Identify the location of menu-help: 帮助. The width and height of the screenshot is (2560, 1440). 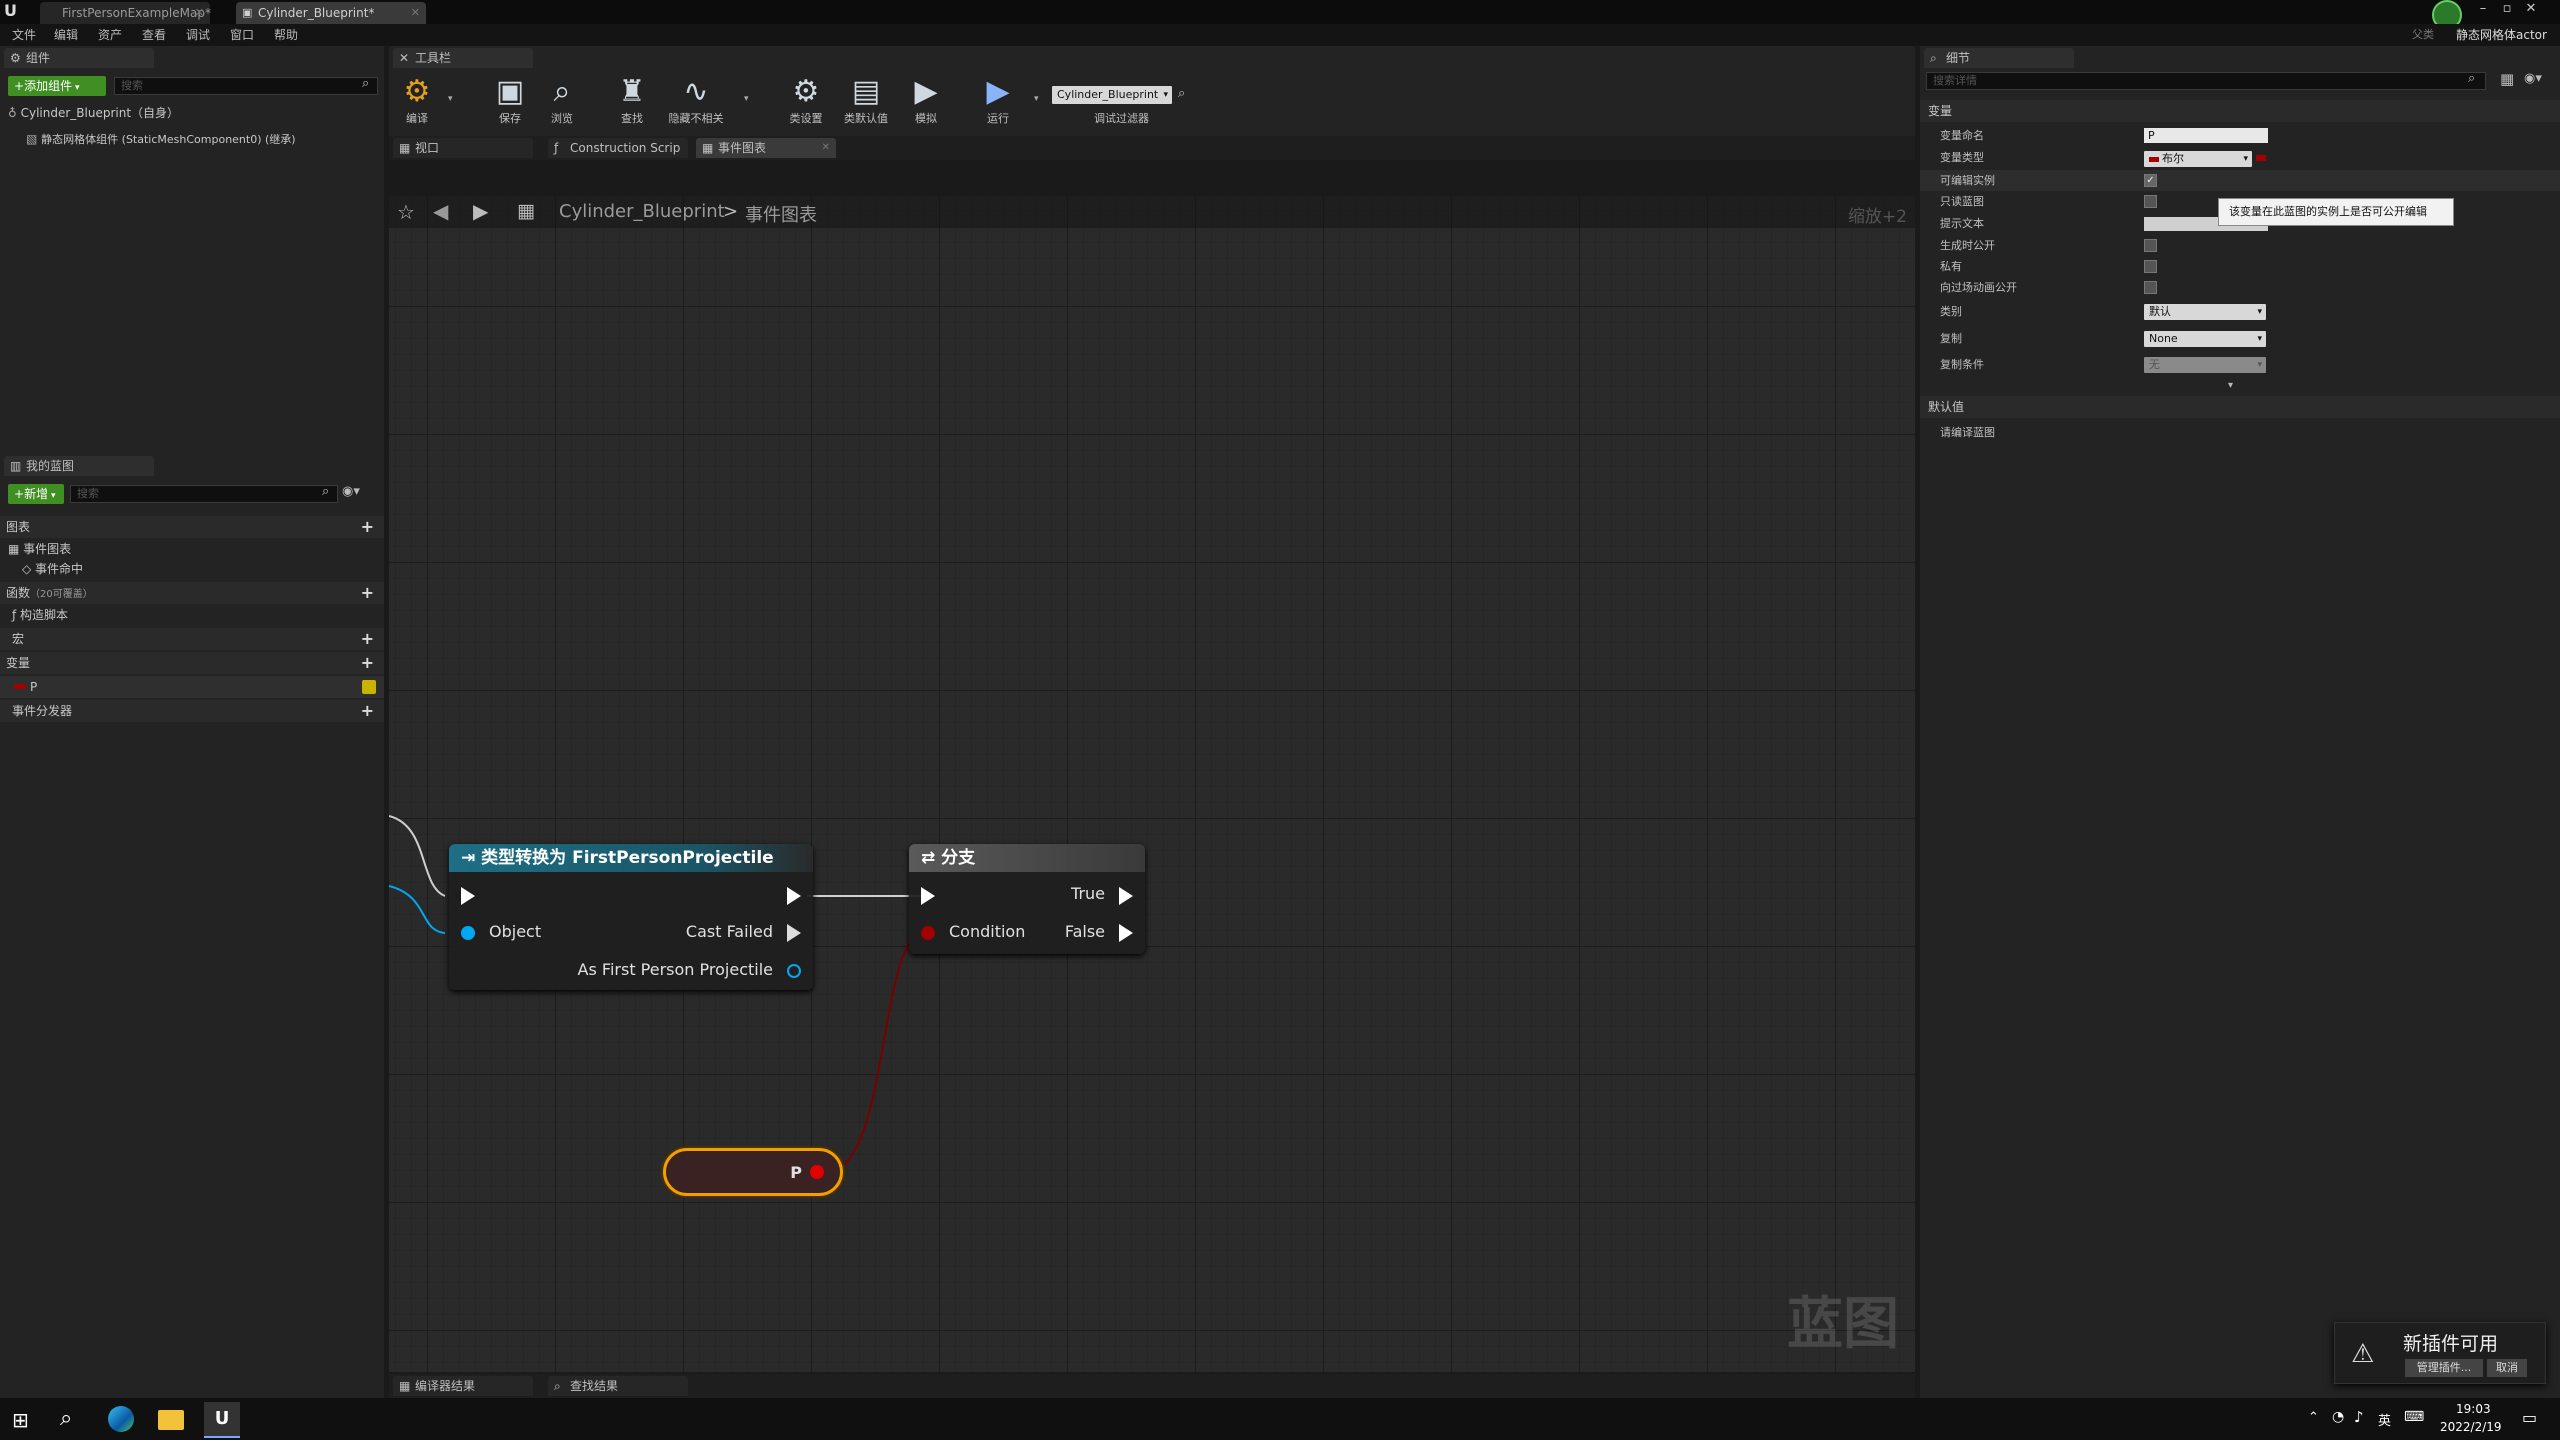
(286, 35).